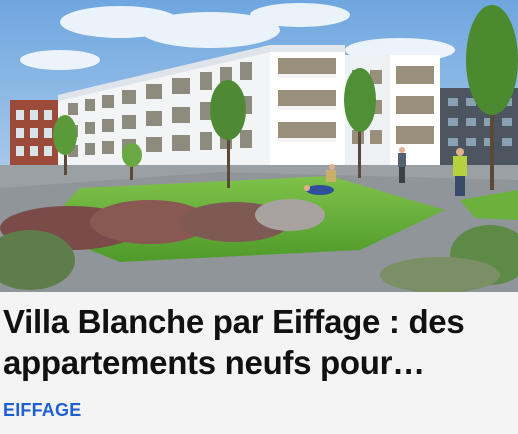 Image resolution: width=518 pixels, height=434 pixels. I want to click on article-source-link: EIFFAGE, so click(42, 410).